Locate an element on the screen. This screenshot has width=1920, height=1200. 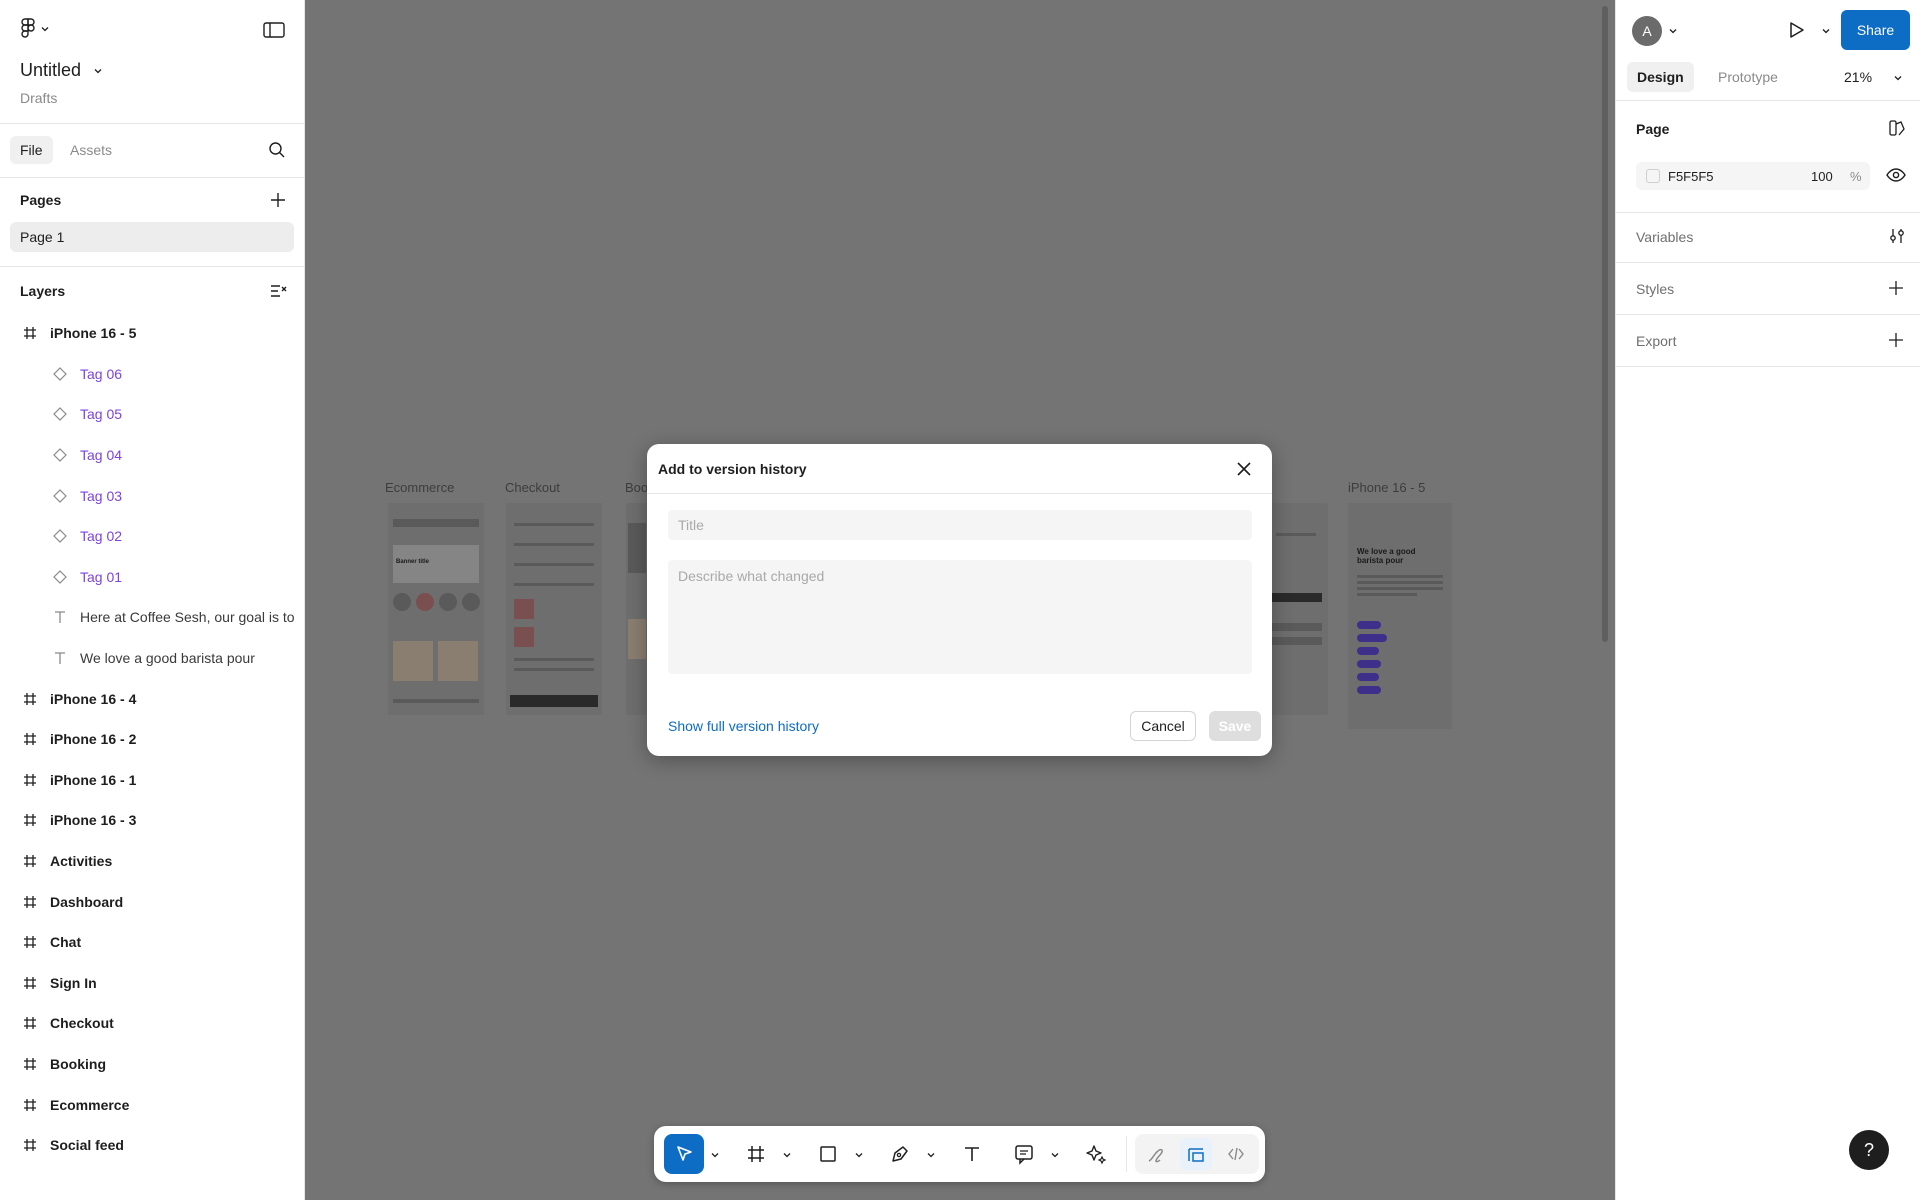
sparkle-ai-icon is located at coordinates (1096, 1155).